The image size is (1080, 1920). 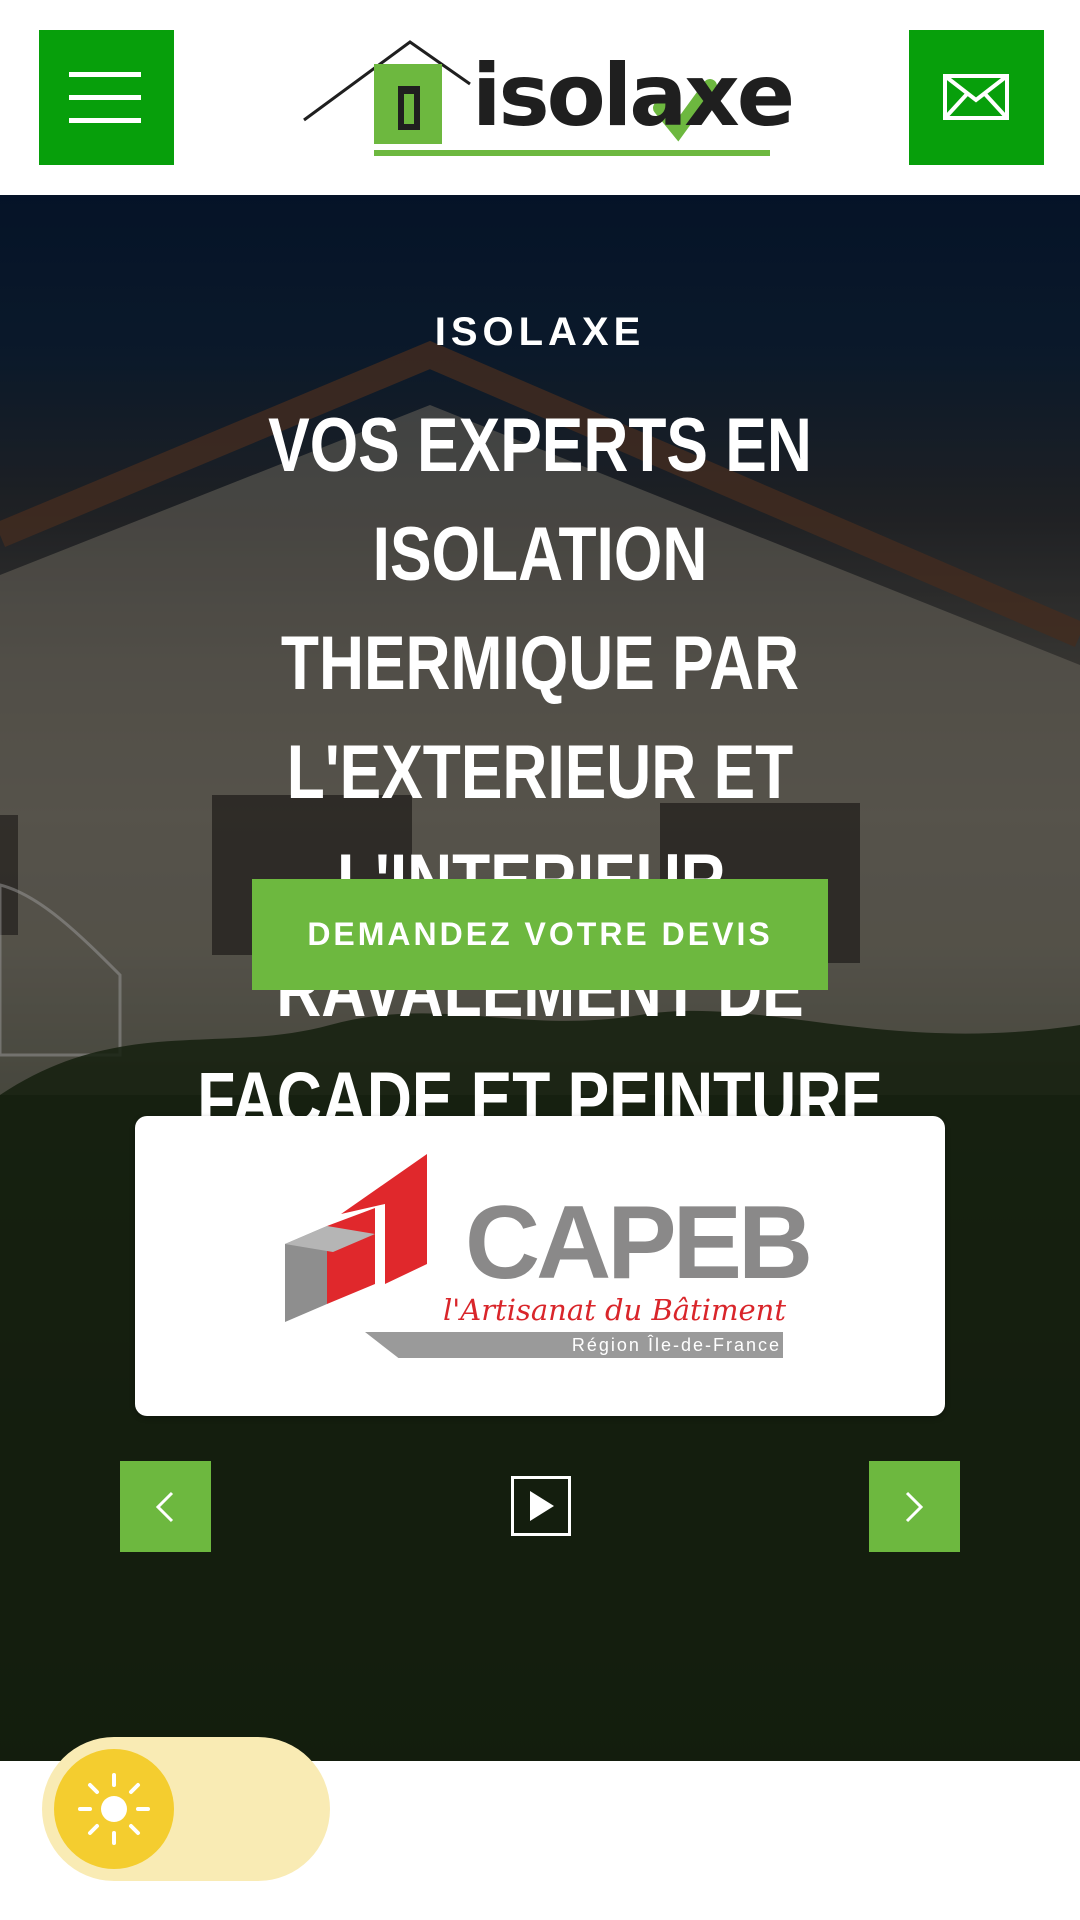 I want to click on chevron-right-icon, so click(x=914, y=1507).